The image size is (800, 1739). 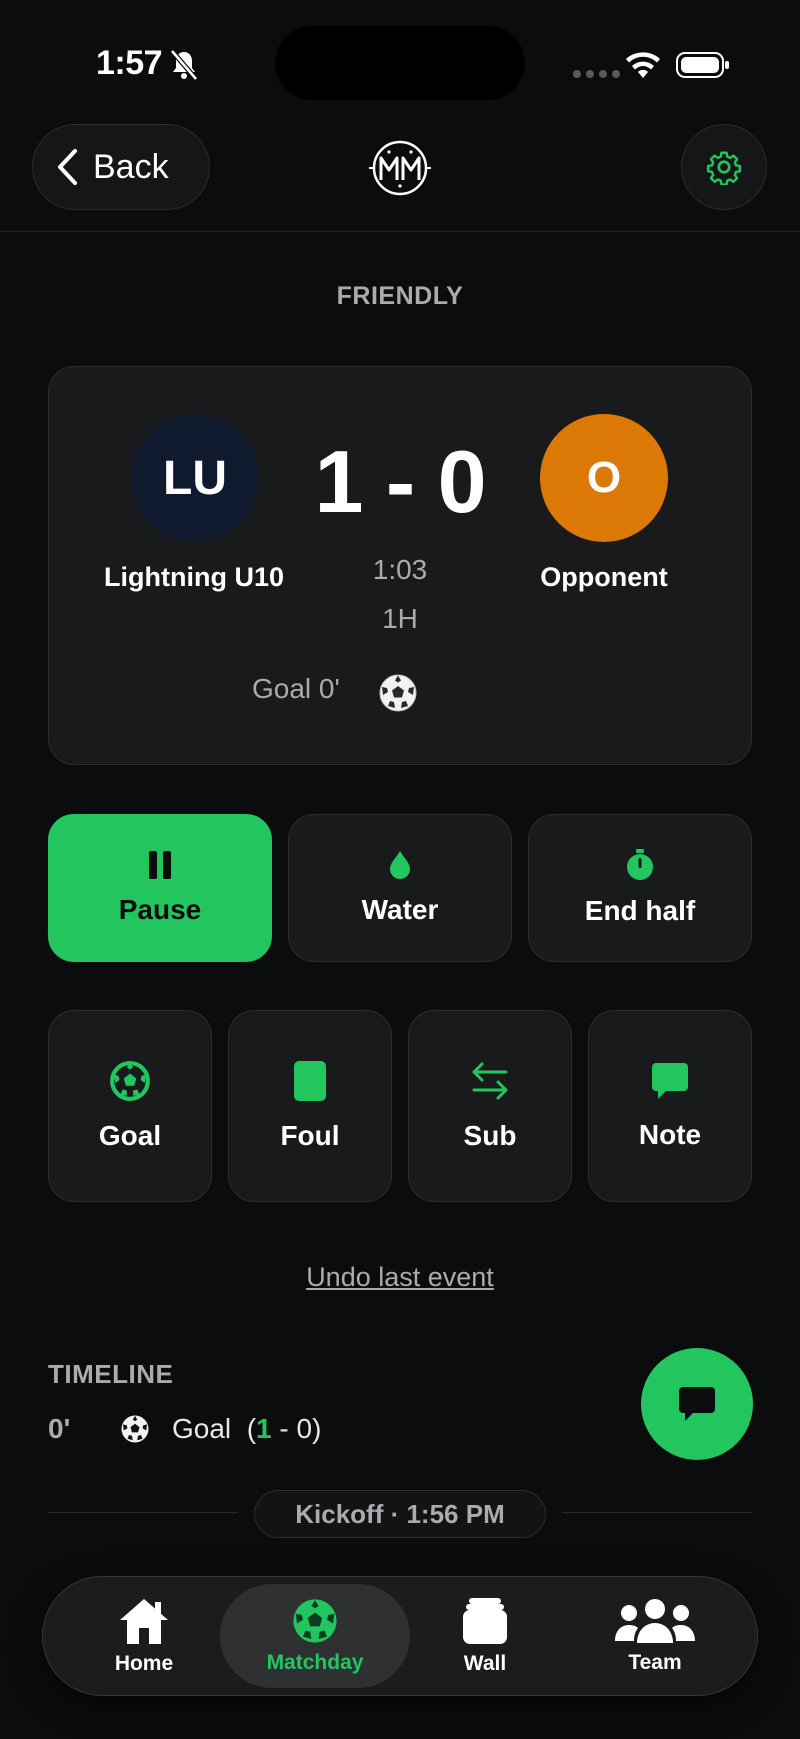 I want to click on note-event-button: Note, so click(x=670, y=1106).